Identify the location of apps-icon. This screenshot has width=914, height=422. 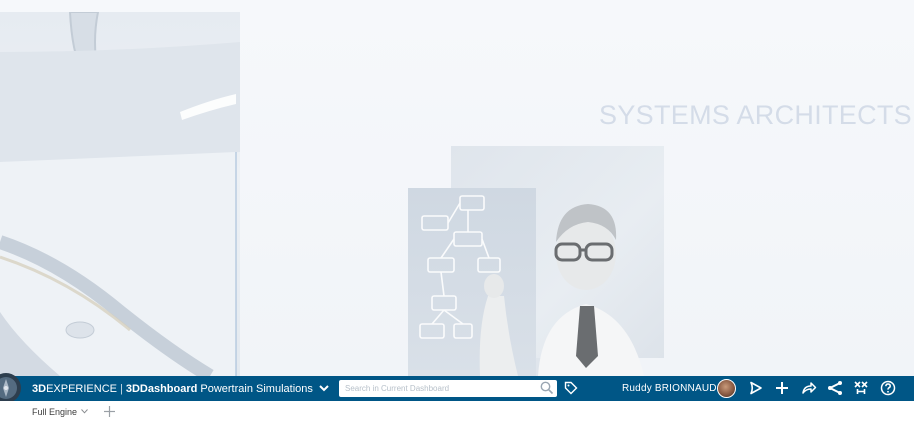
(861, 388).